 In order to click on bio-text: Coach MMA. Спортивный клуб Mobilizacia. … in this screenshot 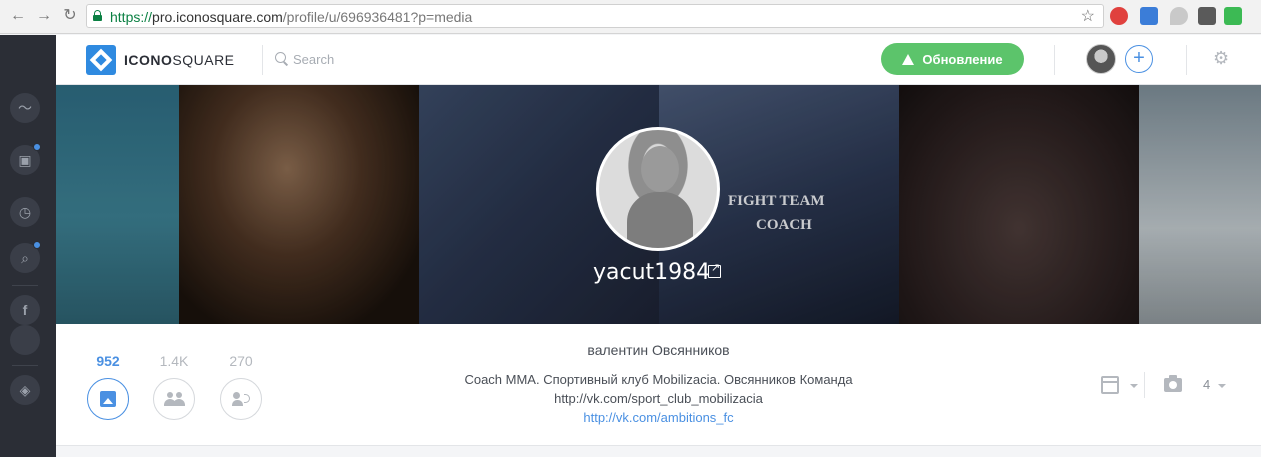, I will do `click(658, 379)`.